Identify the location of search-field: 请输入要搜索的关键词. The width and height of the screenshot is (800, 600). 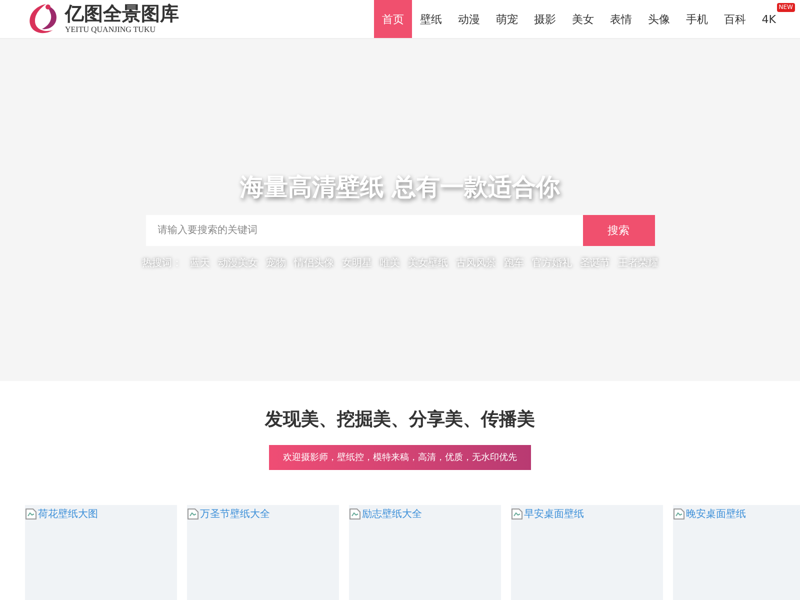
(364, 230).